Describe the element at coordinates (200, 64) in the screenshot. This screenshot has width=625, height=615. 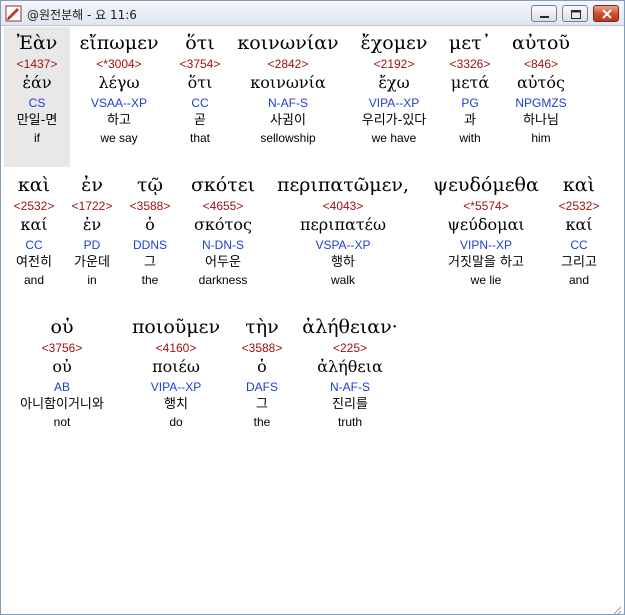
I see `strong-number: <3754>` at that location.